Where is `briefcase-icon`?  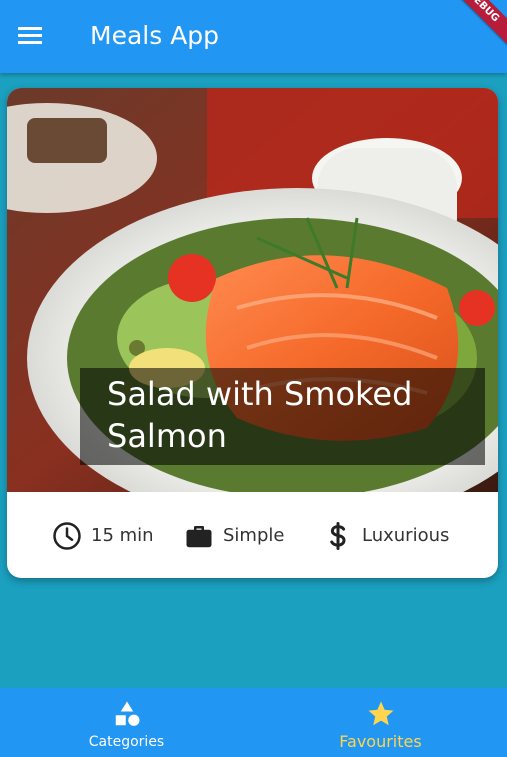
briefcase-icon is located at coordinates (199, 537).